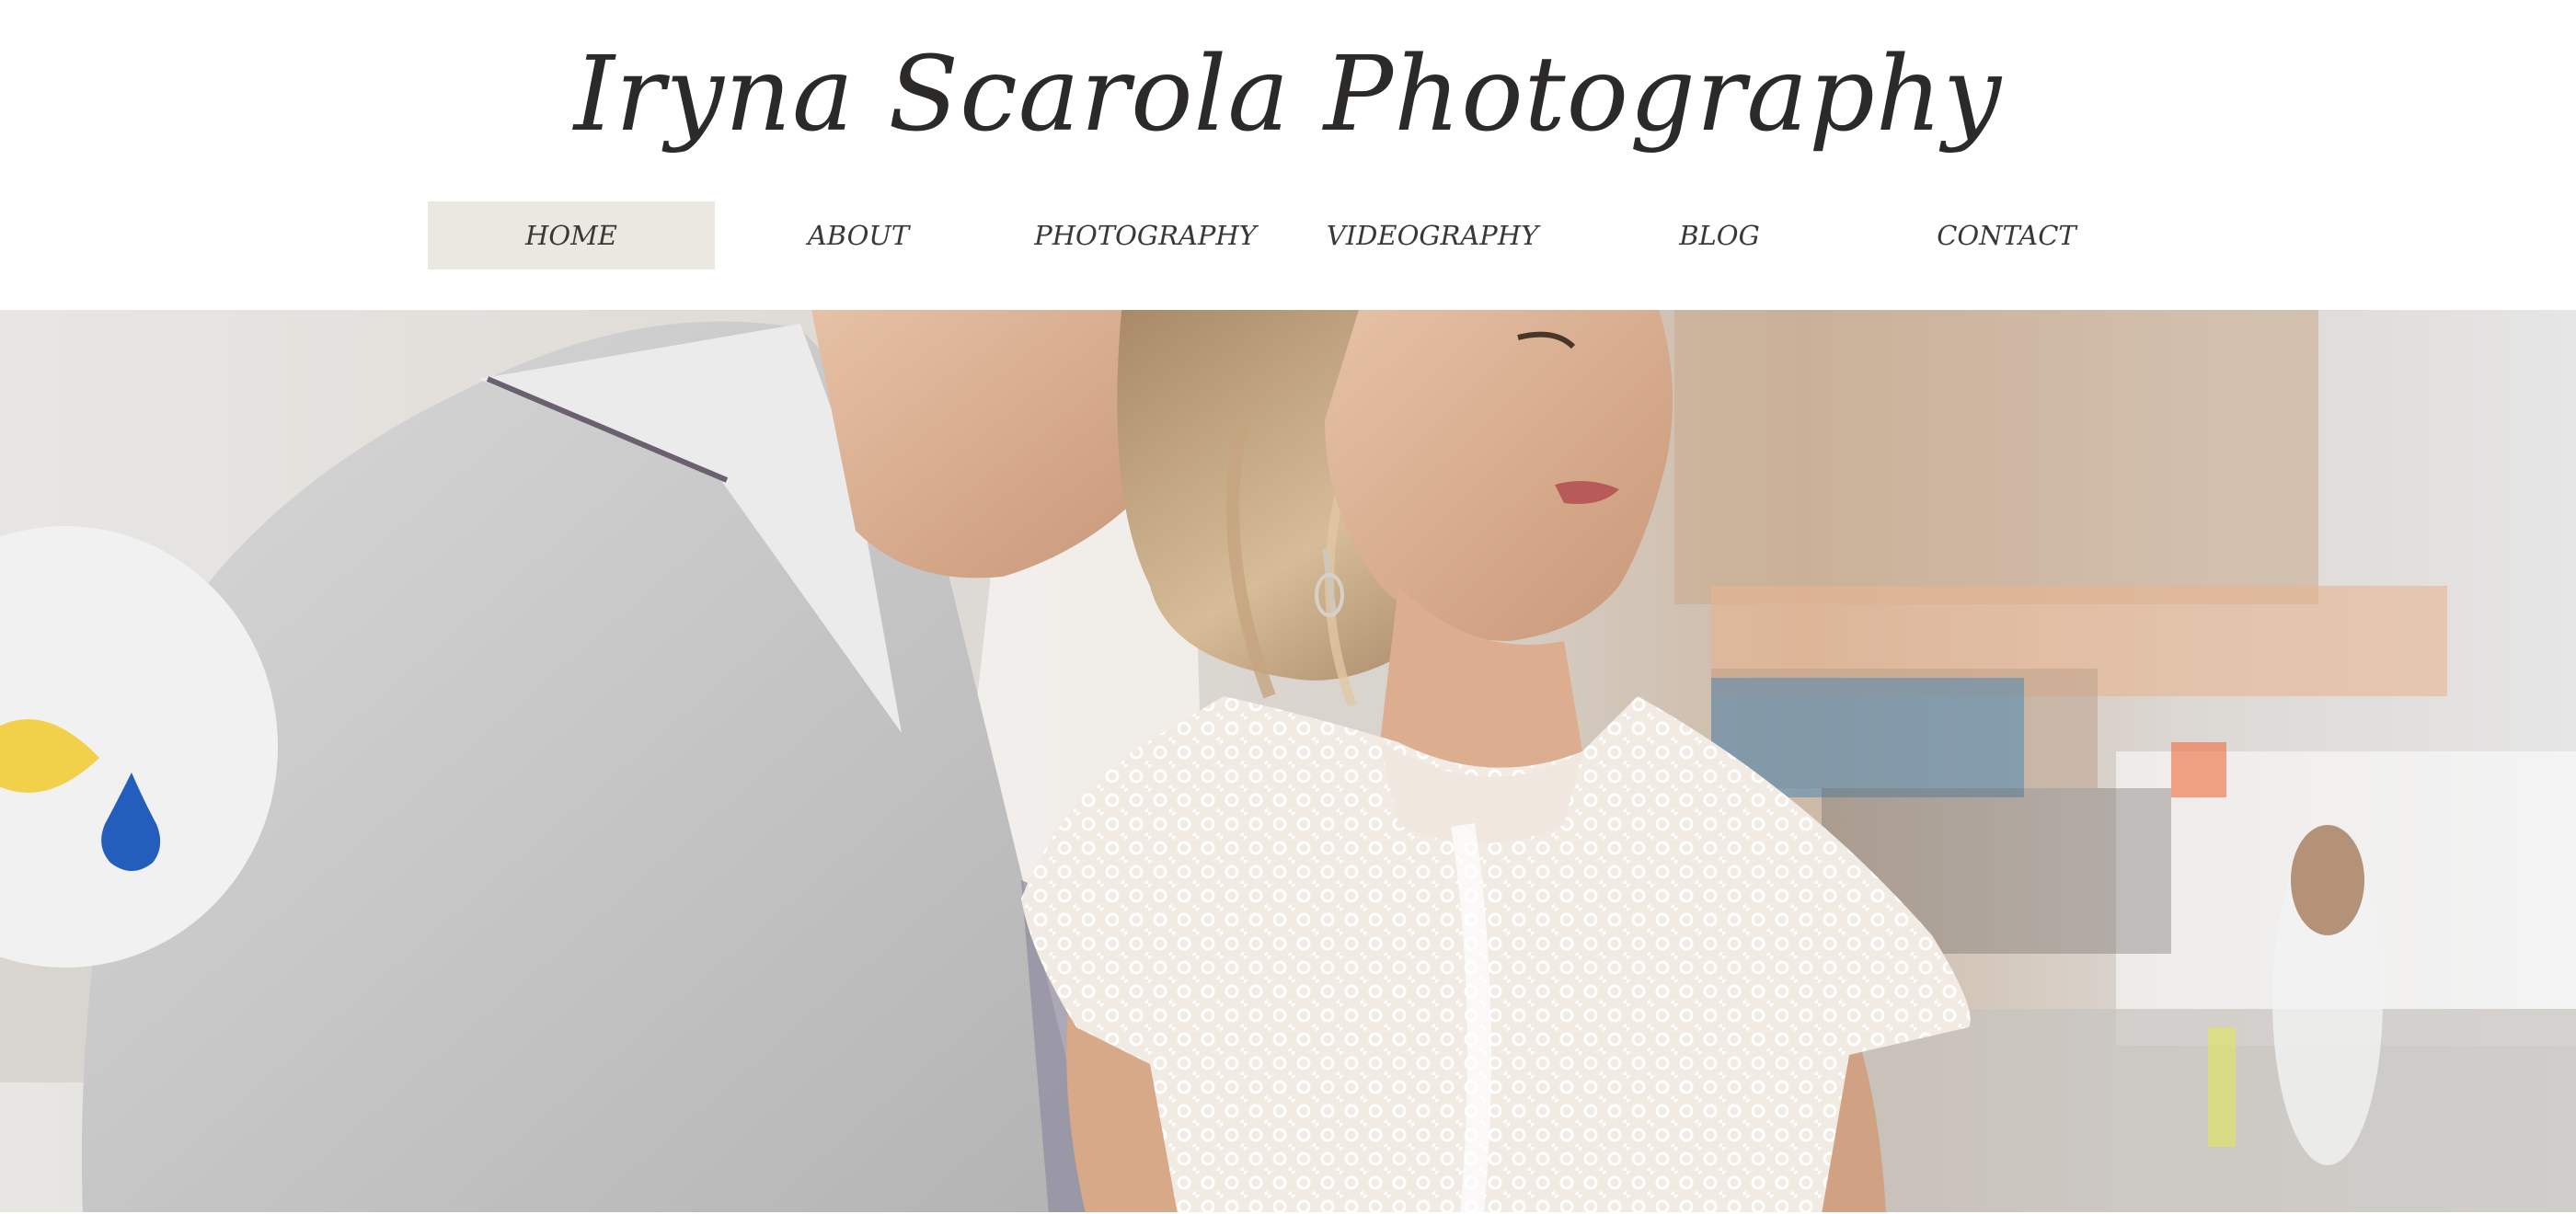 Image resolution: width=2576 pixels, height=1214 pixels. I want to click on yellow-leaf-blue-drop-icon, so click(80, 795).